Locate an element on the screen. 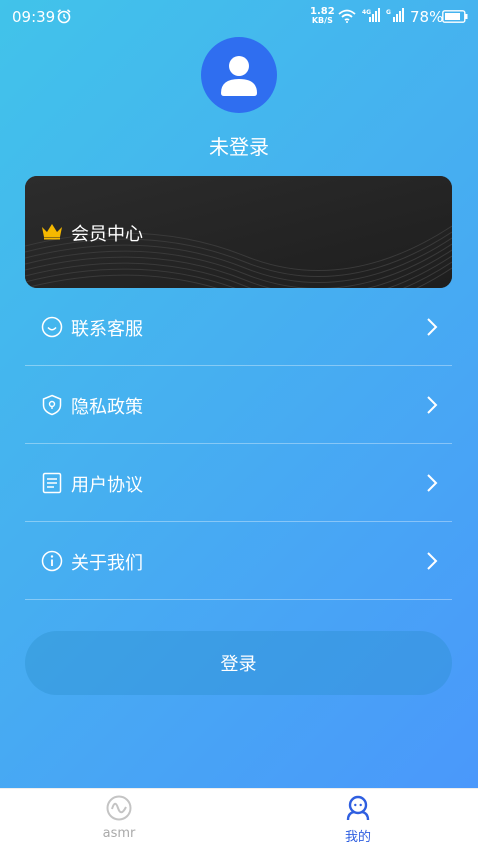 The height and width of the screenshot is (850, 478). menu-item-user-agreement: 用户协议 is located at coordinates (238, 483).